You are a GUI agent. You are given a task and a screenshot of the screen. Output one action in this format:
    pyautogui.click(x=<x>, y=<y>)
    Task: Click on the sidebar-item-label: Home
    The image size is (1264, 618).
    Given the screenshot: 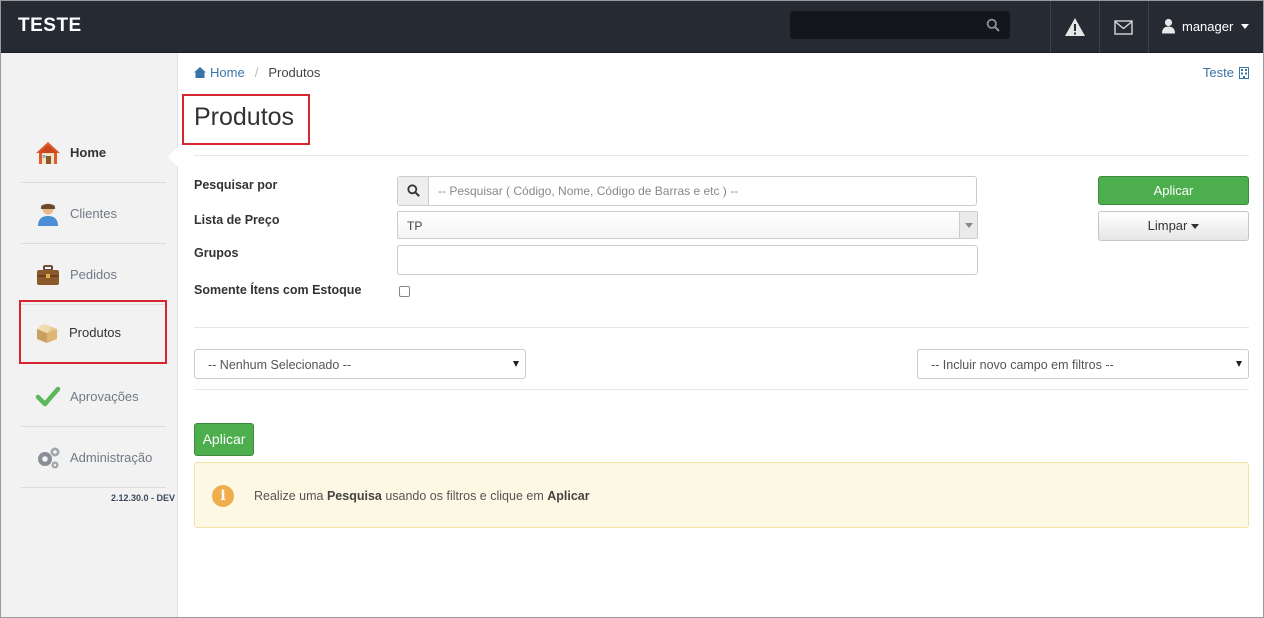 What is the action you would take?
    pyautogui.click(x=88, y=152)
    